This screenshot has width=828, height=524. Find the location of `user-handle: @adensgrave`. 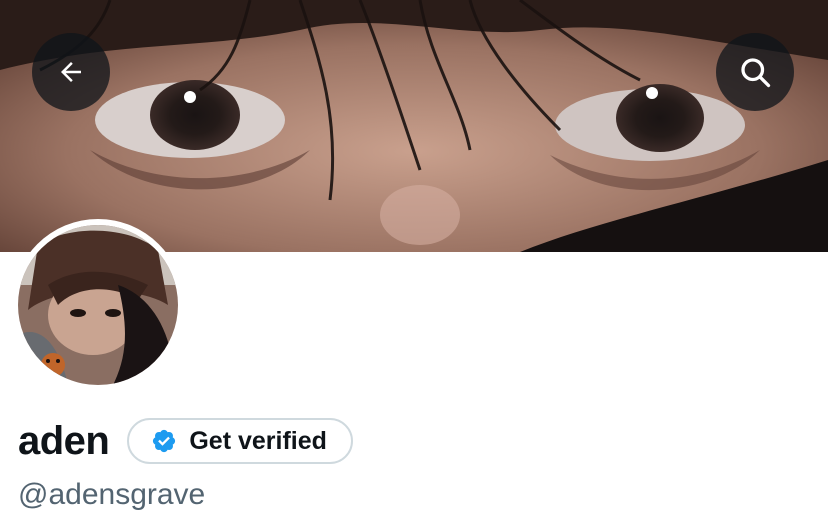

user-handle: @adensgrave is located at coordinates (112, 494).